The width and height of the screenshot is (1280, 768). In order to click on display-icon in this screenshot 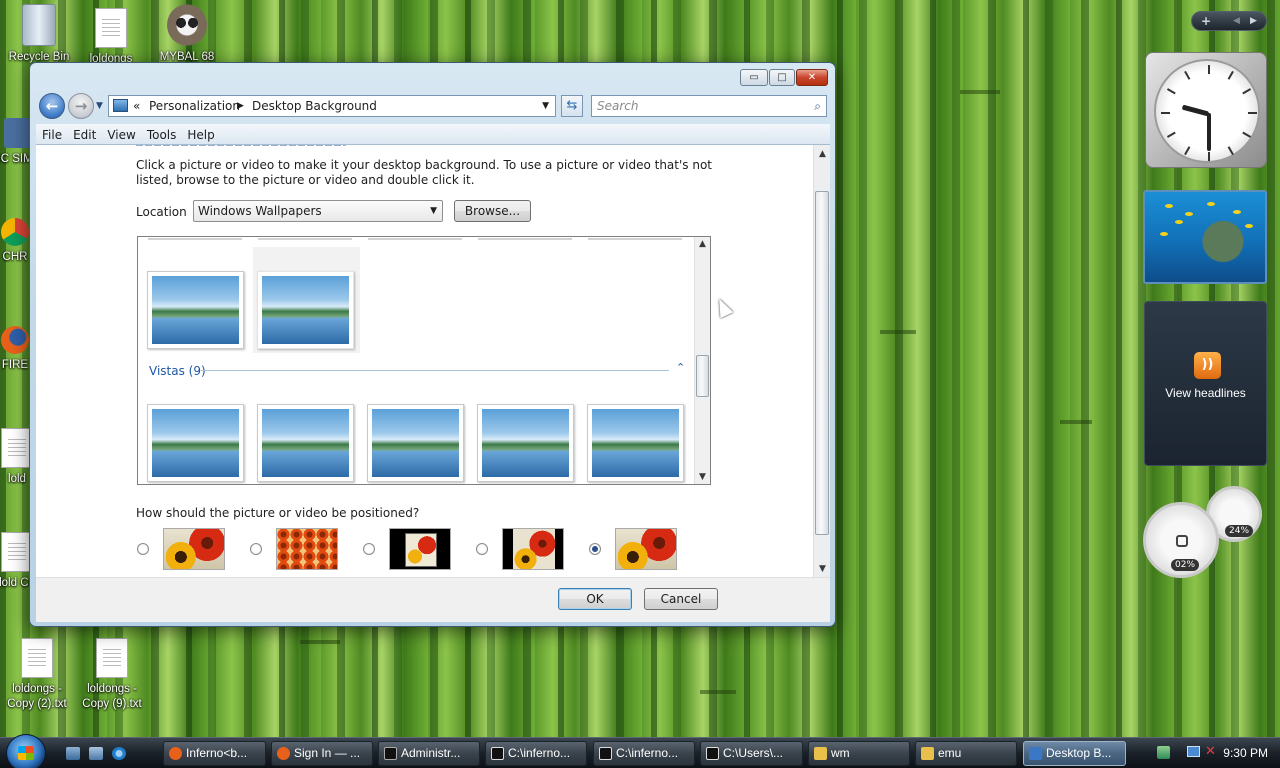, I will do `click(1193, 751)`.